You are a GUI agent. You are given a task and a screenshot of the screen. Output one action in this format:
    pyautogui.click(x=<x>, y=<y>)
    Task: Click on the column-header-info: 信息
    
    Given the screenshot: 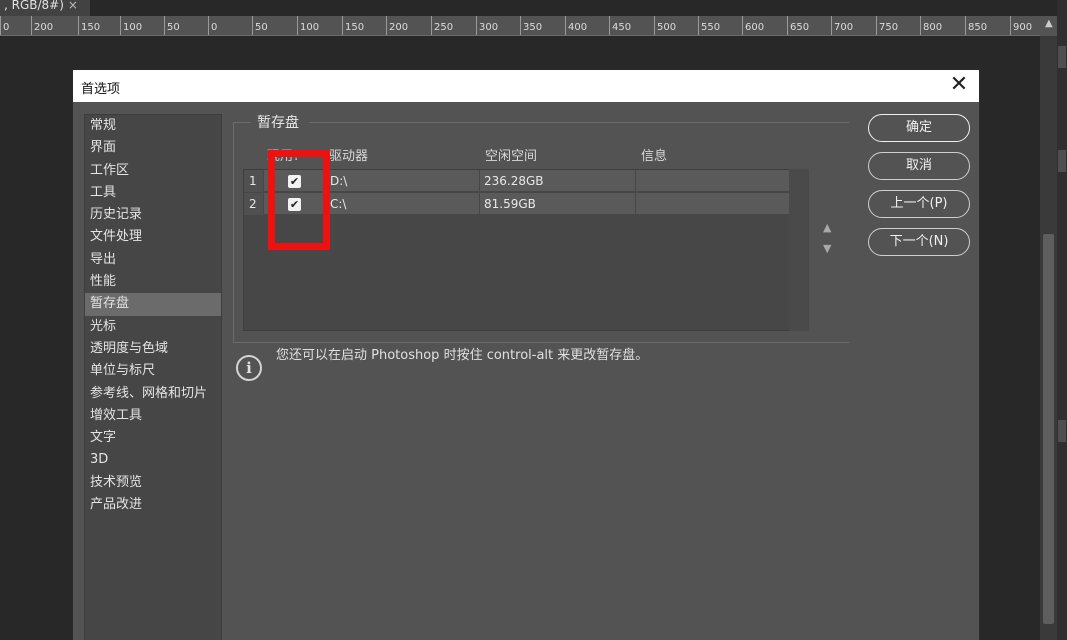 What is the action you would take?
    pyautogui.click(x=654, y=154)
    